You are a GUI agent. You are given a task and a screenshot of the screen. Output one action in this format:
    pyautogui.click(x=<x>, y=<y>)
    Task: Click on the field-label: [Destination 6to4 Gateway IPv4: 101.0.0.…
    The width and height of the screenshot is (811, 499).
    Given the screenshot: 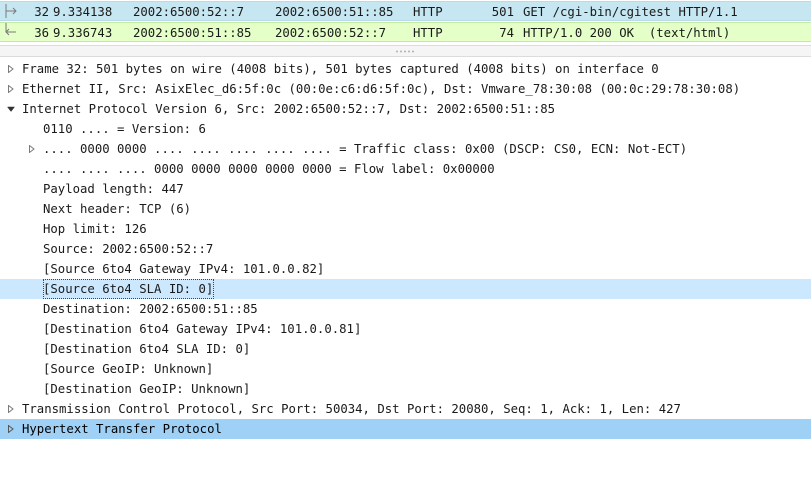 What is the action you would take?
    pyautogui.click(x=202, y=329)
    